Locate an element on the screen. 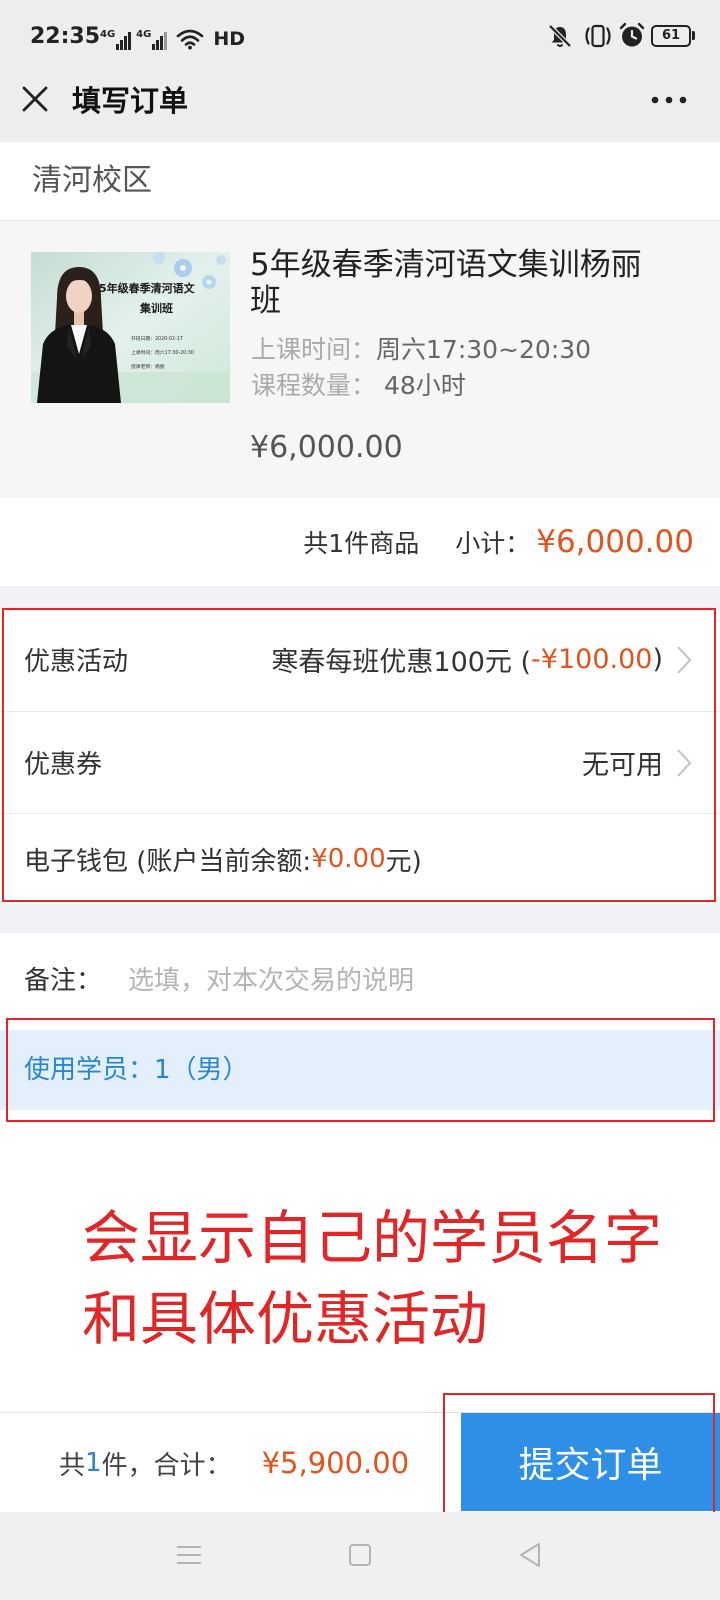  battery-nub is located at coordinates (693, 35).